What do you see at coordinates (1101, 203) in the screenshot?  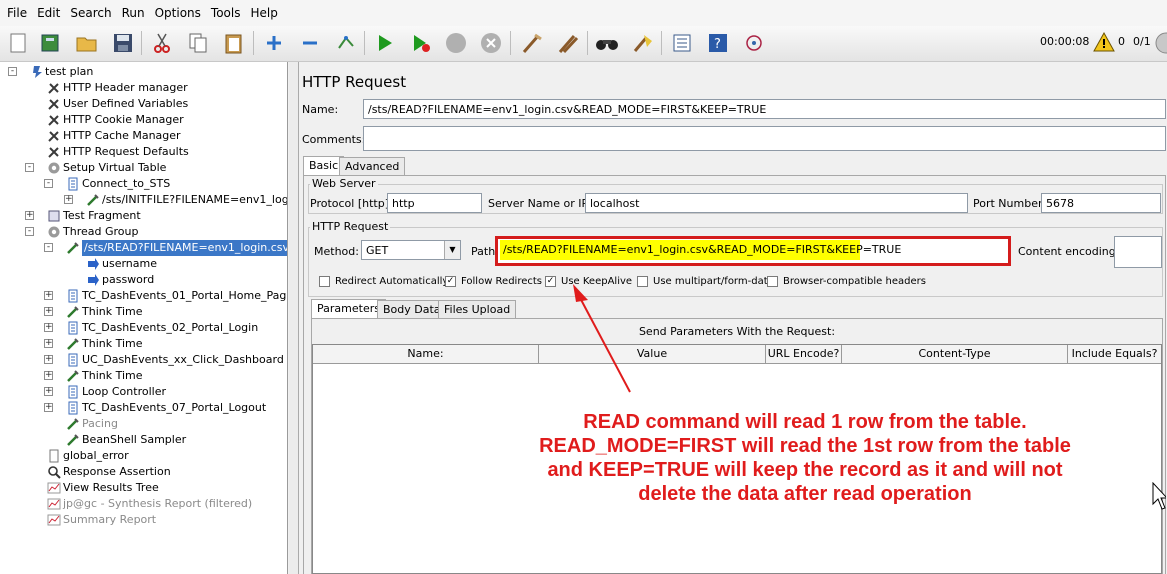 I see `port-field: 5678` at bounding box center [1101, 203].